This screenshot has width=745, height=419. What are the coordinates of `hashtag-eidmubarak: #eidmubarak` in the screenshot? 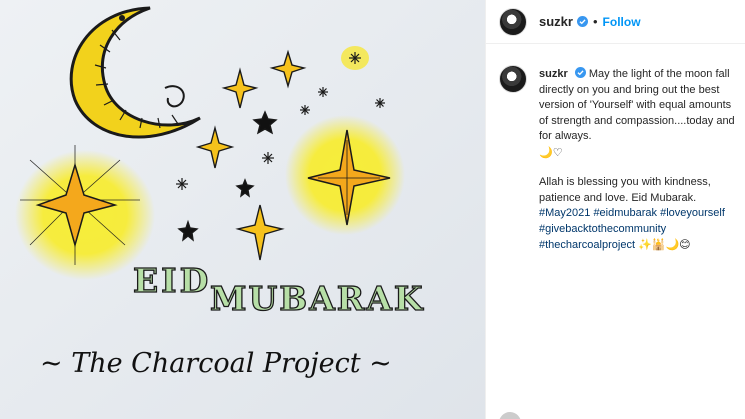 It's located at (625, 213).